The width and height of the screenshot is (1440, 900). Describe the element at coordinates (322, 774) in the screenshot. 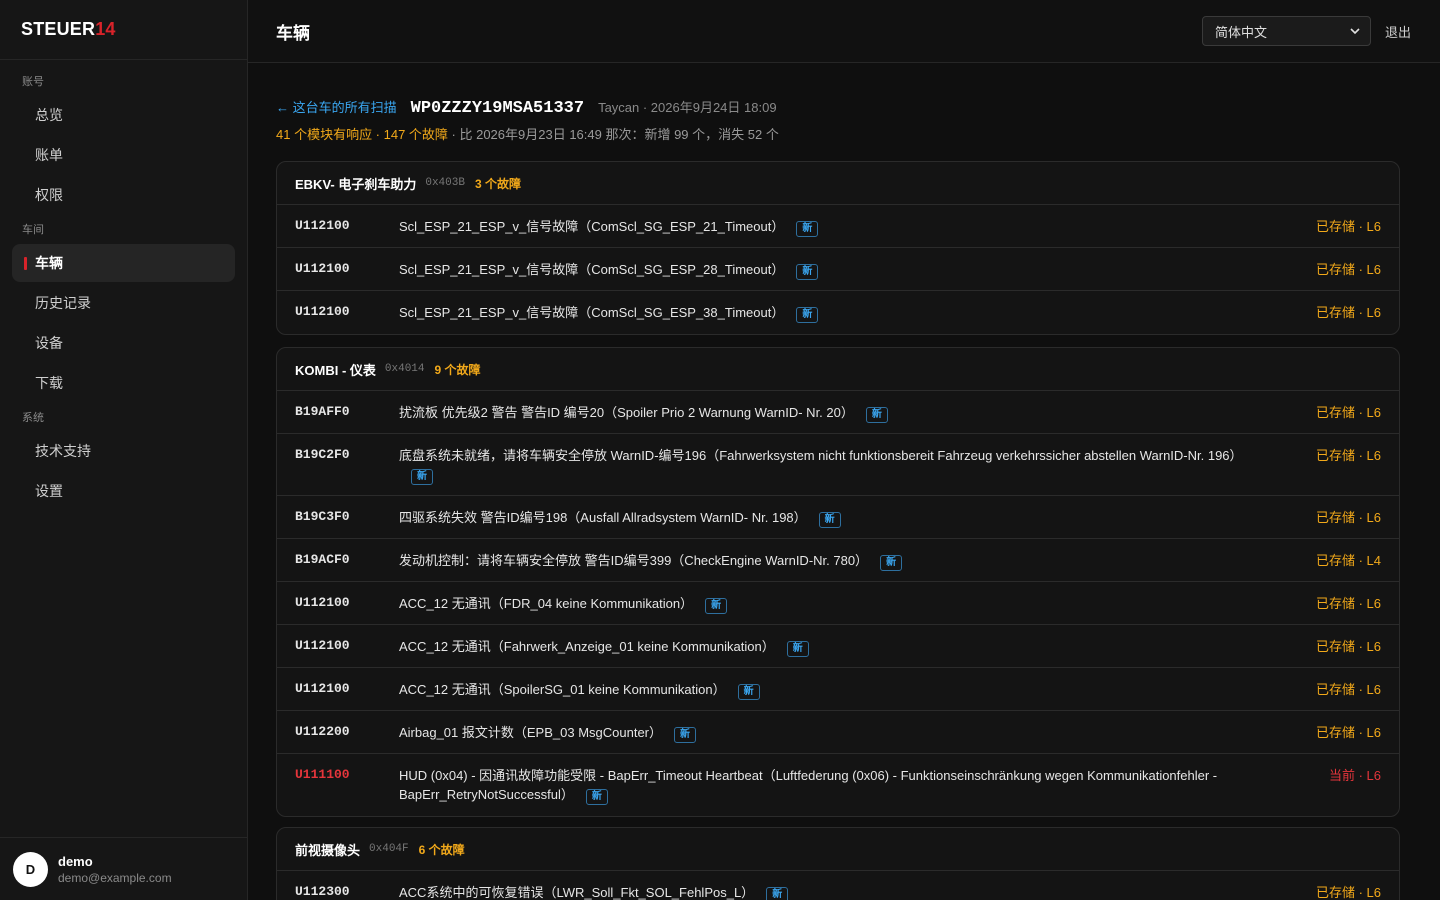

I see `fault-code: U111100` at that location.